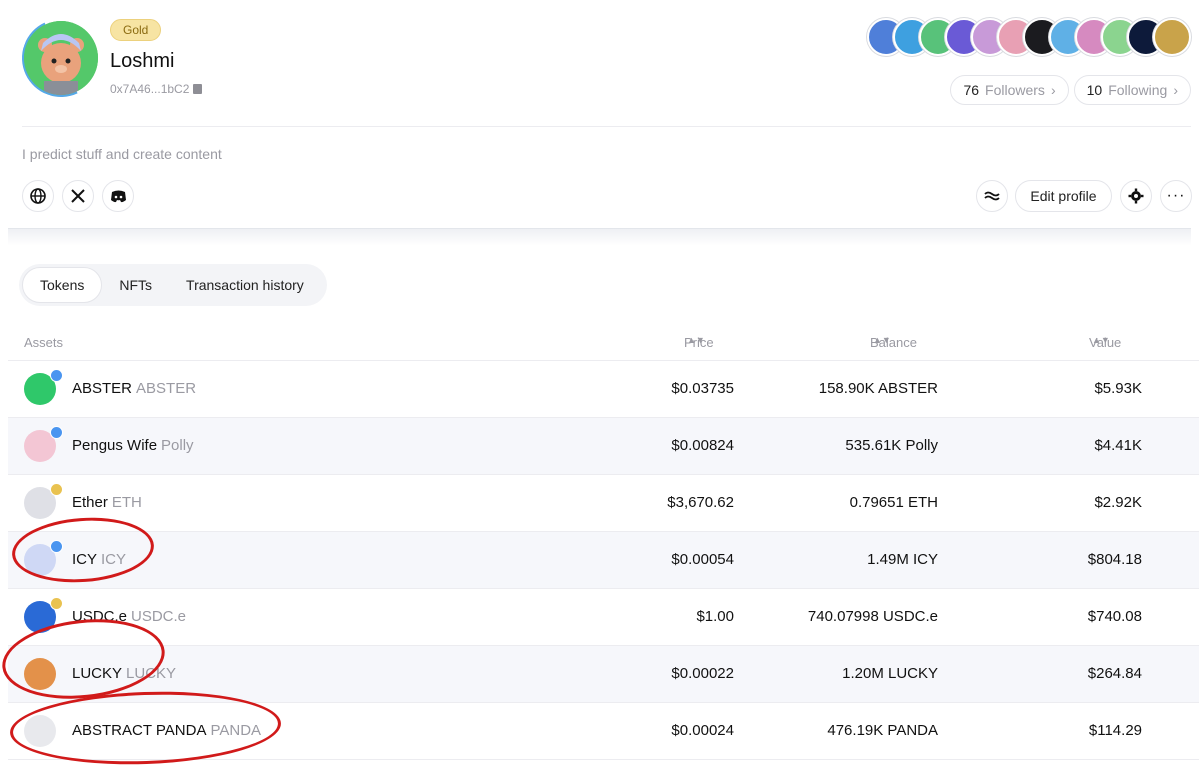 The image size is (1199, 766). Describe the element at coordinates (1118, 388) in the screenshot. I see `token-value: $5.93K` at that location.